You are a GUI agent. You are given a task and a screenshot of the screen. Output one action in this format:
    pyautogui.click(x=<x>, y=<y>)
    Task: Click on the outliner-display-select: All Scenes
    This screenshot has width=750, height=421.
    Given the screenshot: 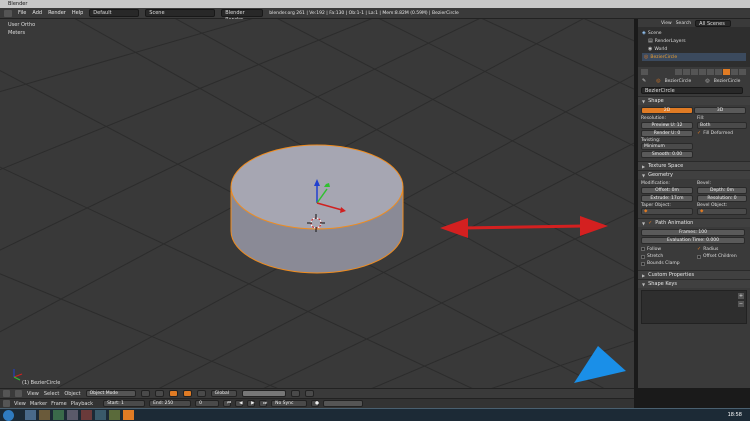 What is the action you would take?
    pyautogui.click(x=713, y=23)
    